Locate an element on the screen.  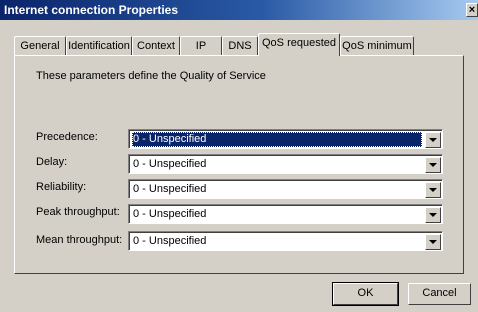
close-icon: × is located at coordinates (472, 10).